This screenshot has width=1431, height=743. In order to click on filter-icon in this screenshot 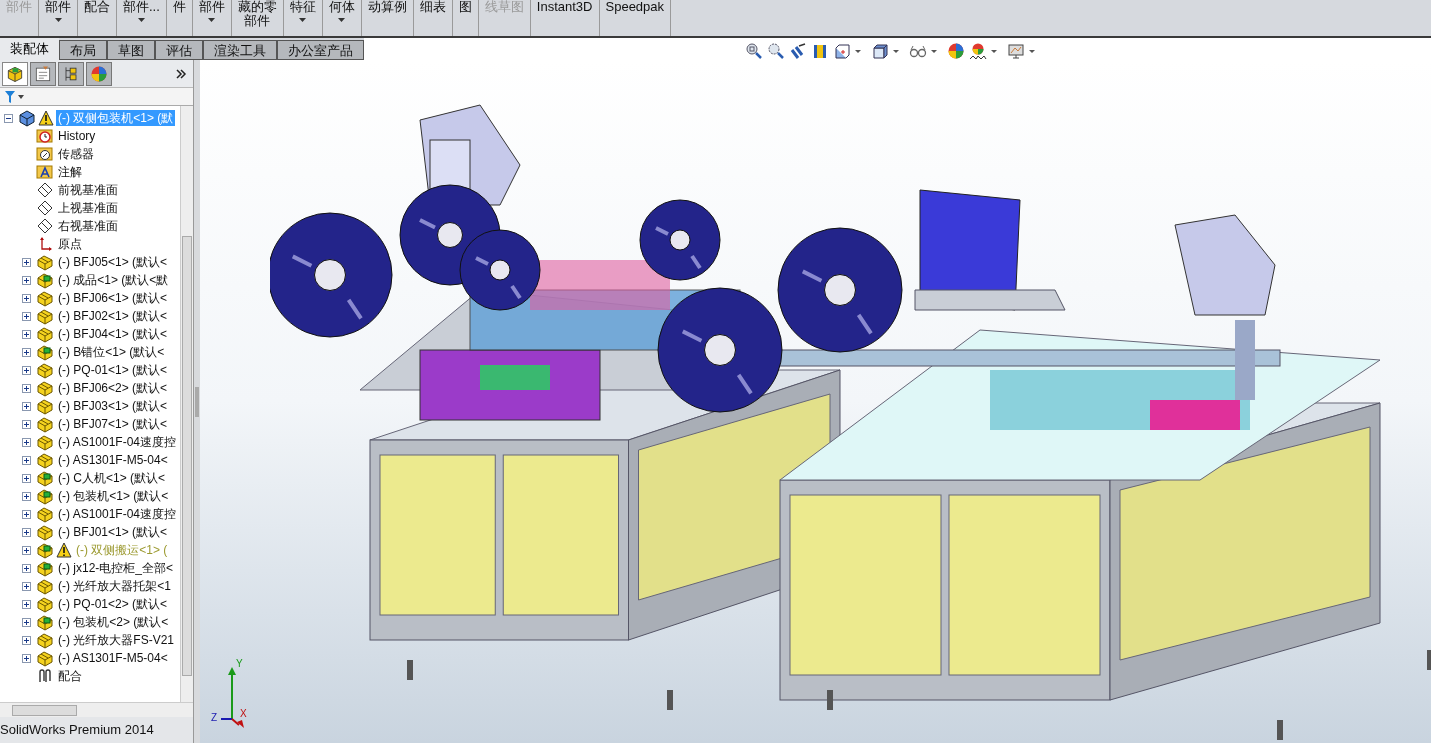, I will do `click(15, 96)`.